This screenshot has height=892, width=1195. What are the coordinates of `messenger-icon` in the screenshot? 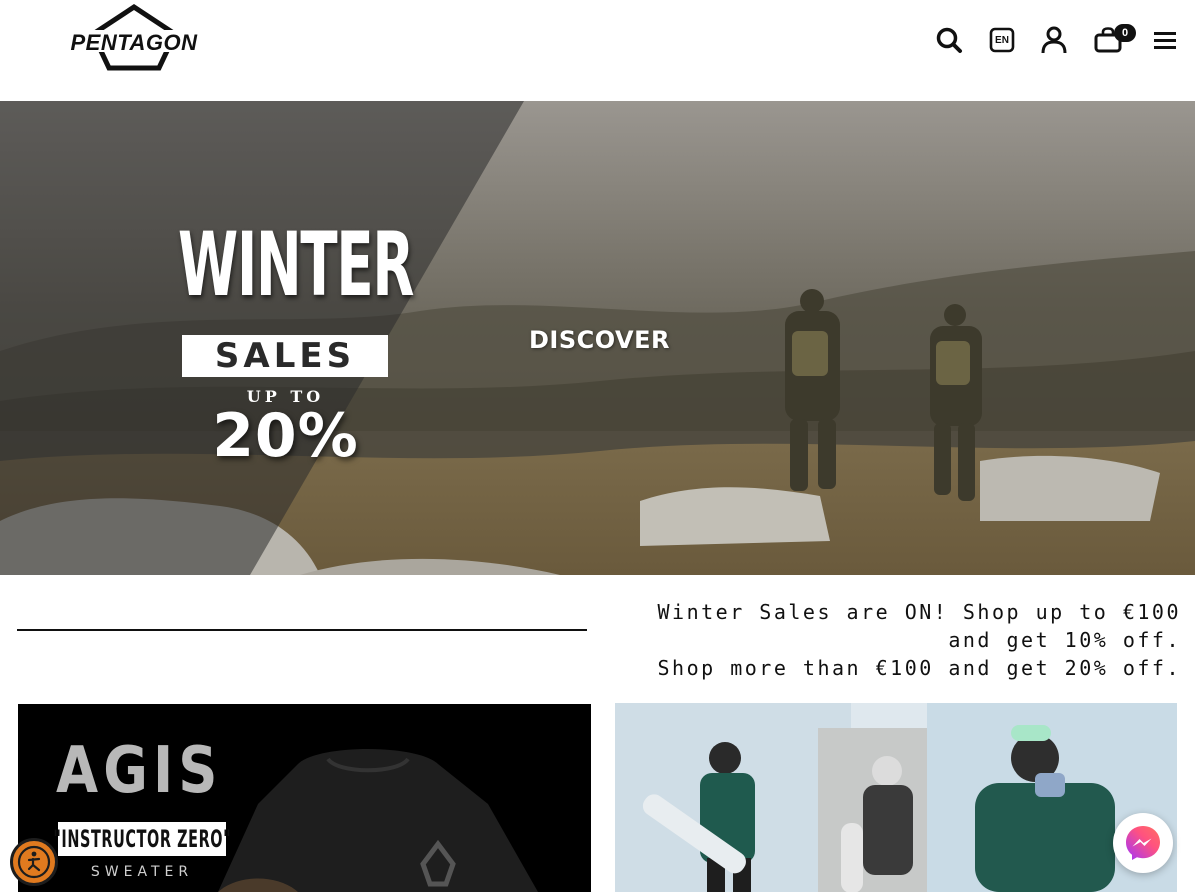 It's located at (1143, 843).